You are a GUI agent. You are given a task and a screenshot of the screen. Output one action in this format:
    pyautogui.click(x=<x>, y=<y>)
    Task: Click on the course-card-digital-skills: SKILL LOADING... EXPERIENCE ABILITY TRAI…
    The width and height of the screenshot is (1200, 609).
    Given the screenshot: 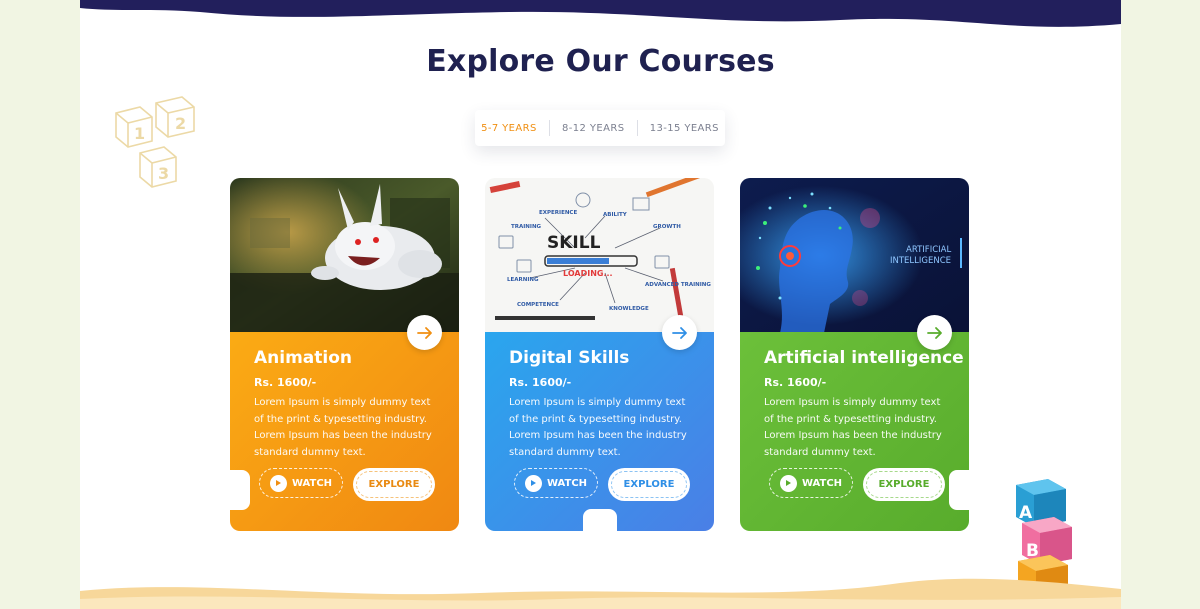 What is the action you would take?
    pyautogui.click(x=599, y=354)
    